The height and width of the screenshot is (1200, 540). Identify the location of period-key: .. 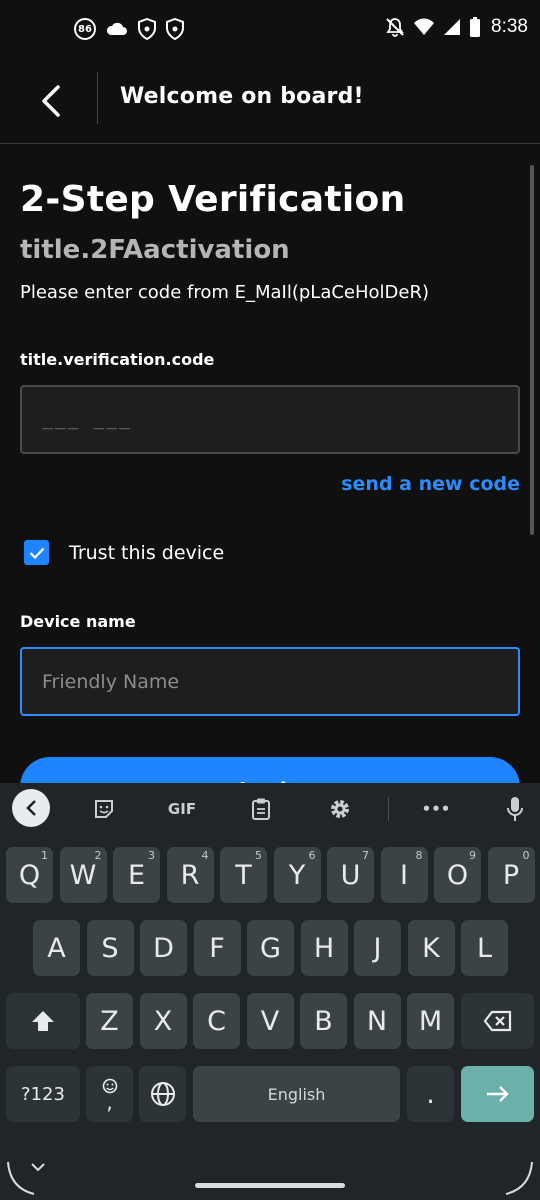
(430, 1094).